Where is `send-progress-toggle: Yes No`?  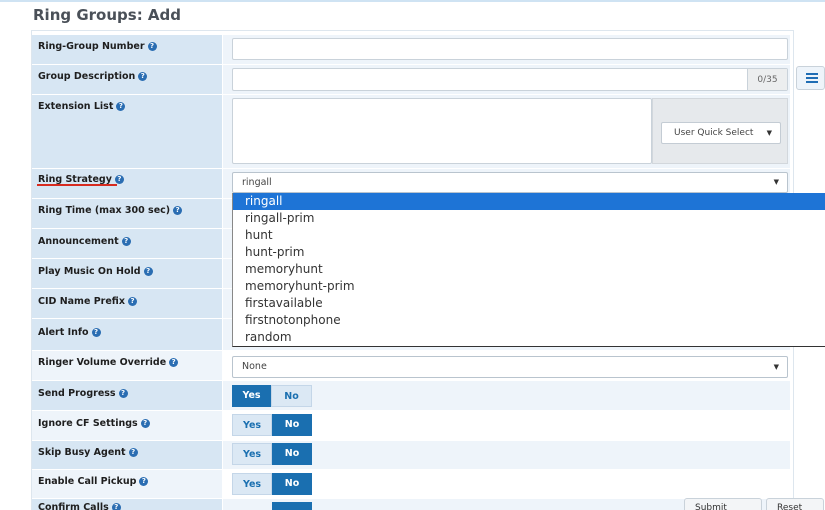
send-progress-toggle: Yes No is located at coordinates (272, 396).